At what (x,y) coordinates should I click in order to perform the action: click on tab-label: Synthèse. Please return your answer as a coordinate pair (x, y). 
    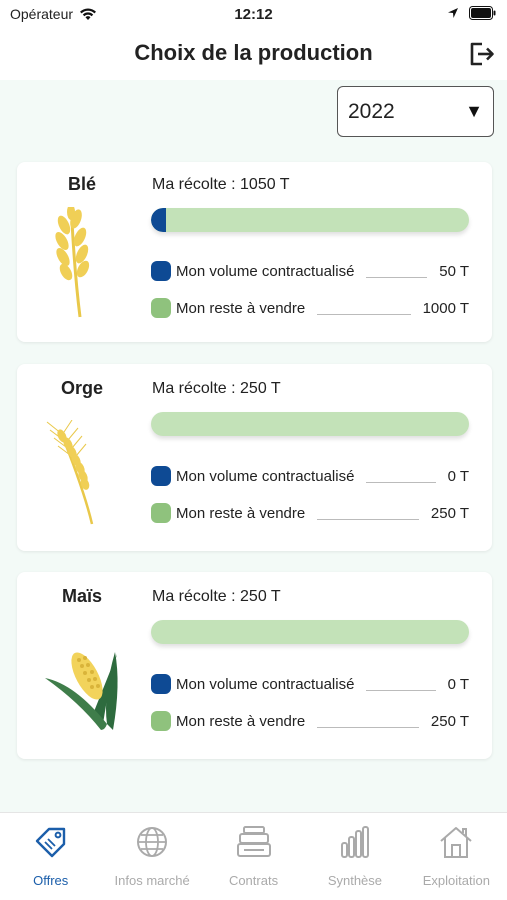
    Looking at the image, I should click on (355, 880).